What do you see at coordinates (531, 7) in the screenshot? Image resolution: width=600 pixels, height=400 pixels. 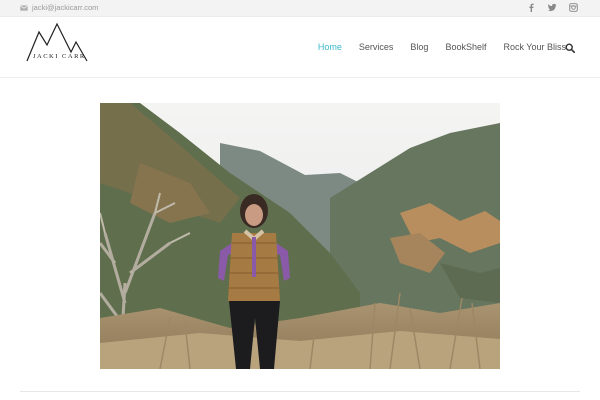 I see `facebook-icon` at bounding box center [531, 7].